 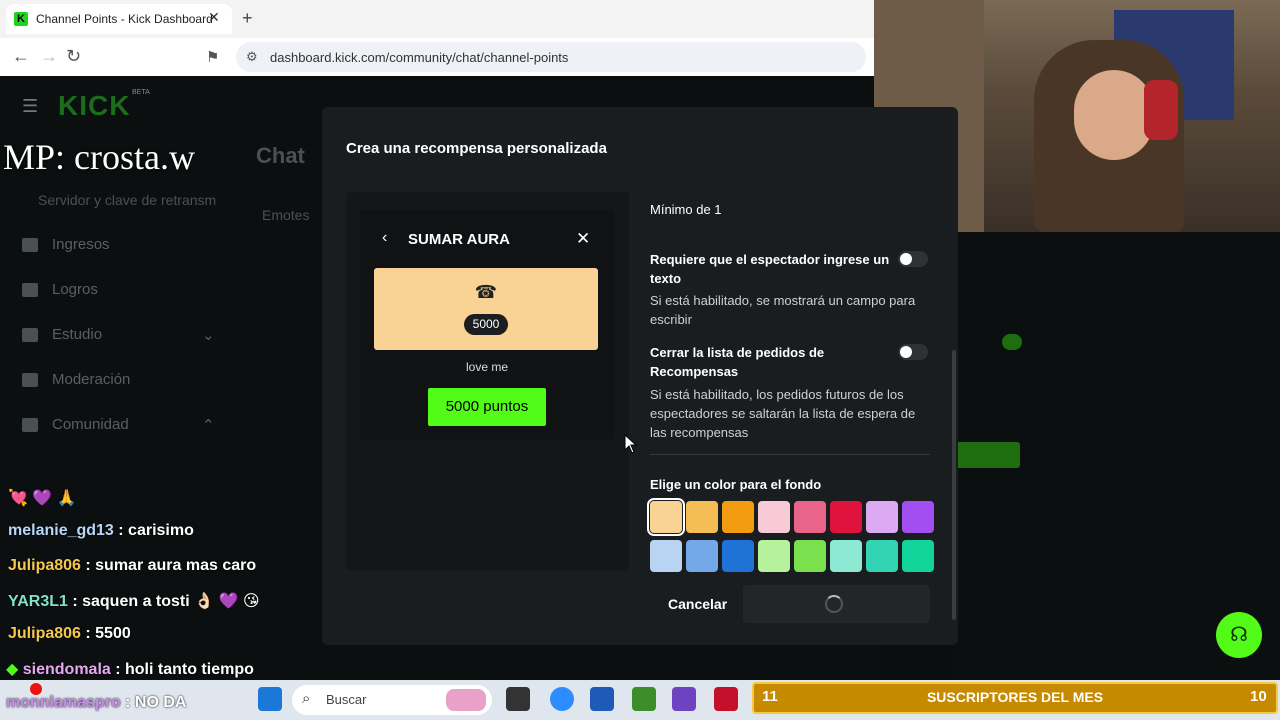 What do you see at coordinates (836, 604) in the screenshot?
I see `create-reward-button` at bounding box center [836, 604].